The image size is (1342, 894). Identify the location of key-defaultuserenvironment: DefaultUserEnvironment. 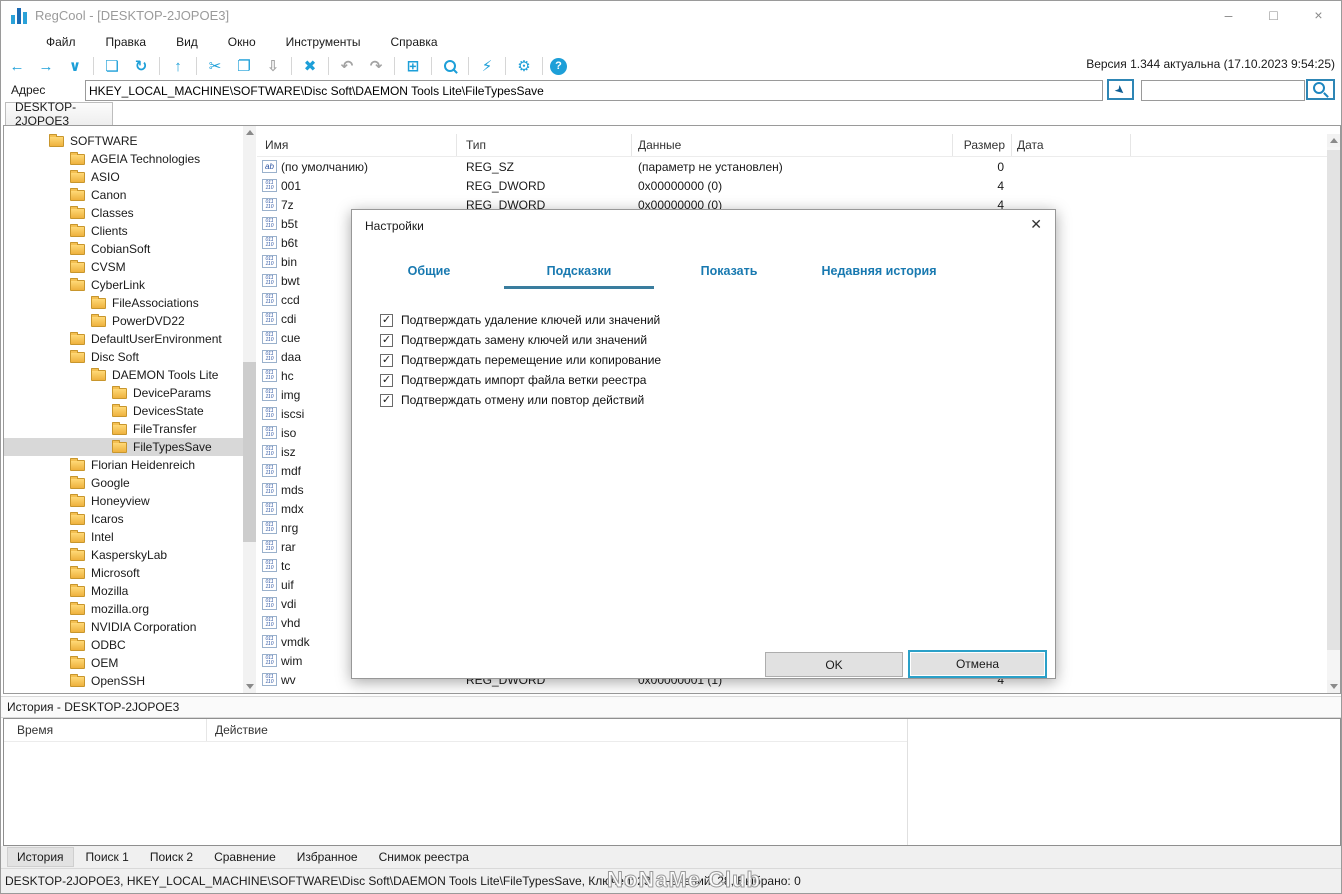
(129, 339).